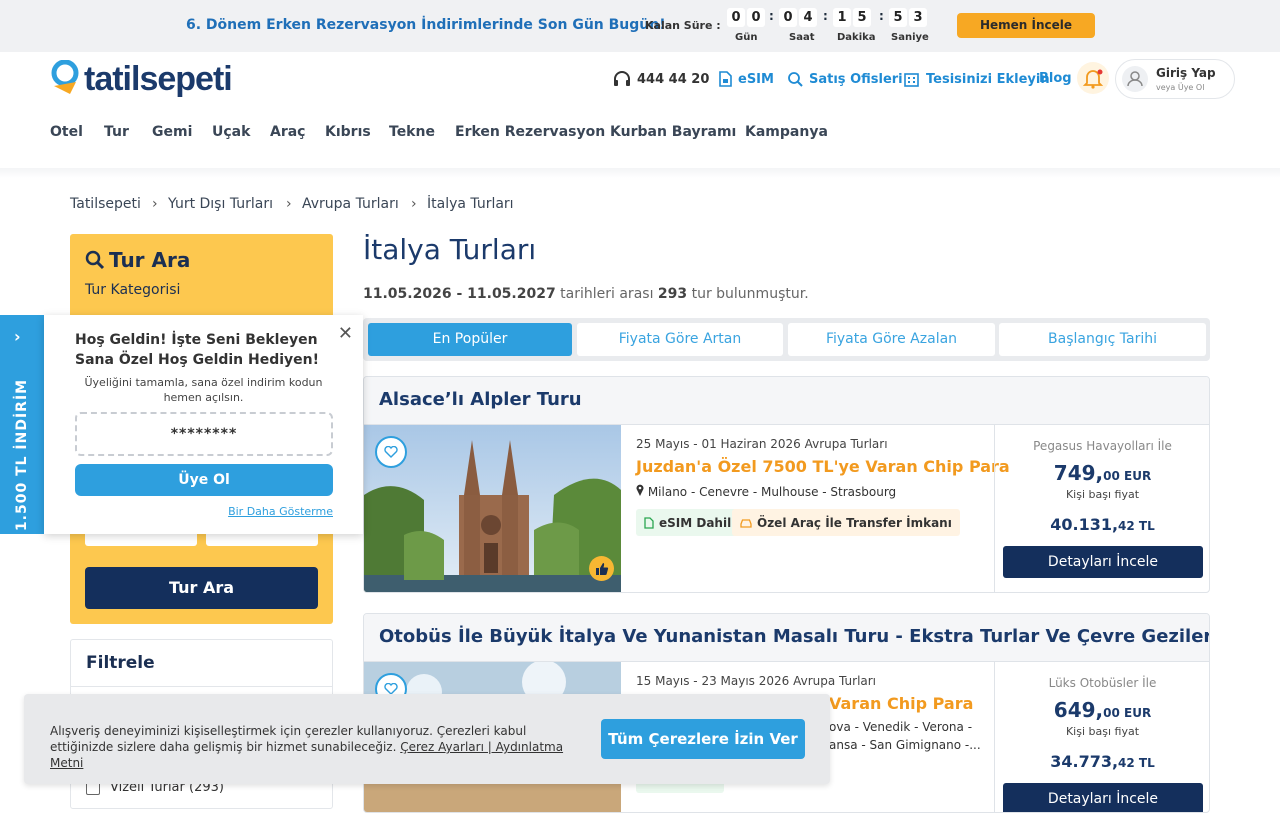 This screenshot has width=1280, height=813. I want to click on tour-category-label: Tur Kategorisi, so click(133, 290).